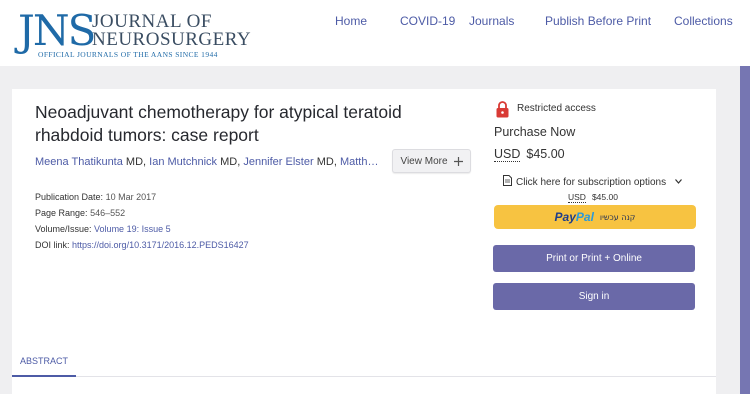 The height and width of the screenshot is (394, 750). What do you see at coordinates (678, 181) in the screenshot?
I see `chevron-down-icon` at bounding box center [678, 181].